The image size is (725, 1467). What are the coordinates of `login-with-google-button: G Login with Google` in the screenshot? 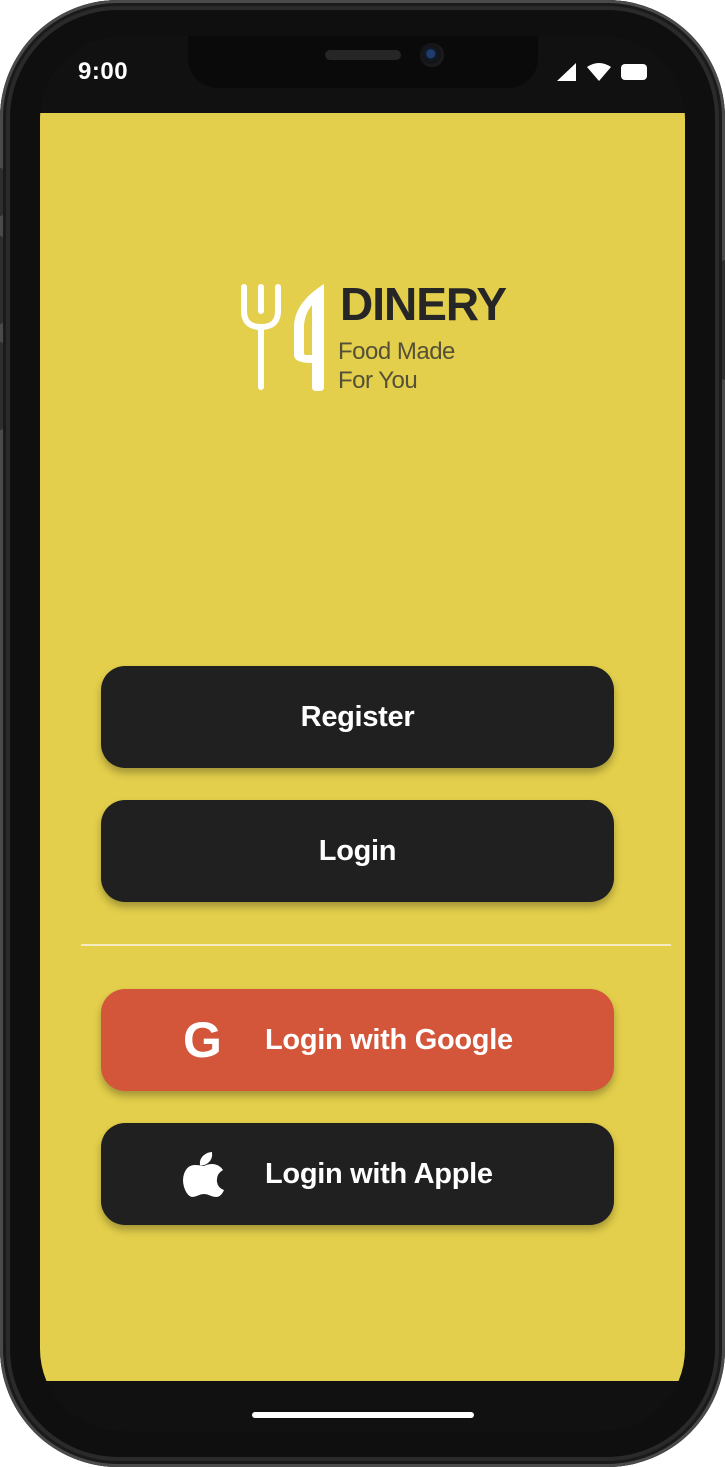 It's located at (357, 1040).